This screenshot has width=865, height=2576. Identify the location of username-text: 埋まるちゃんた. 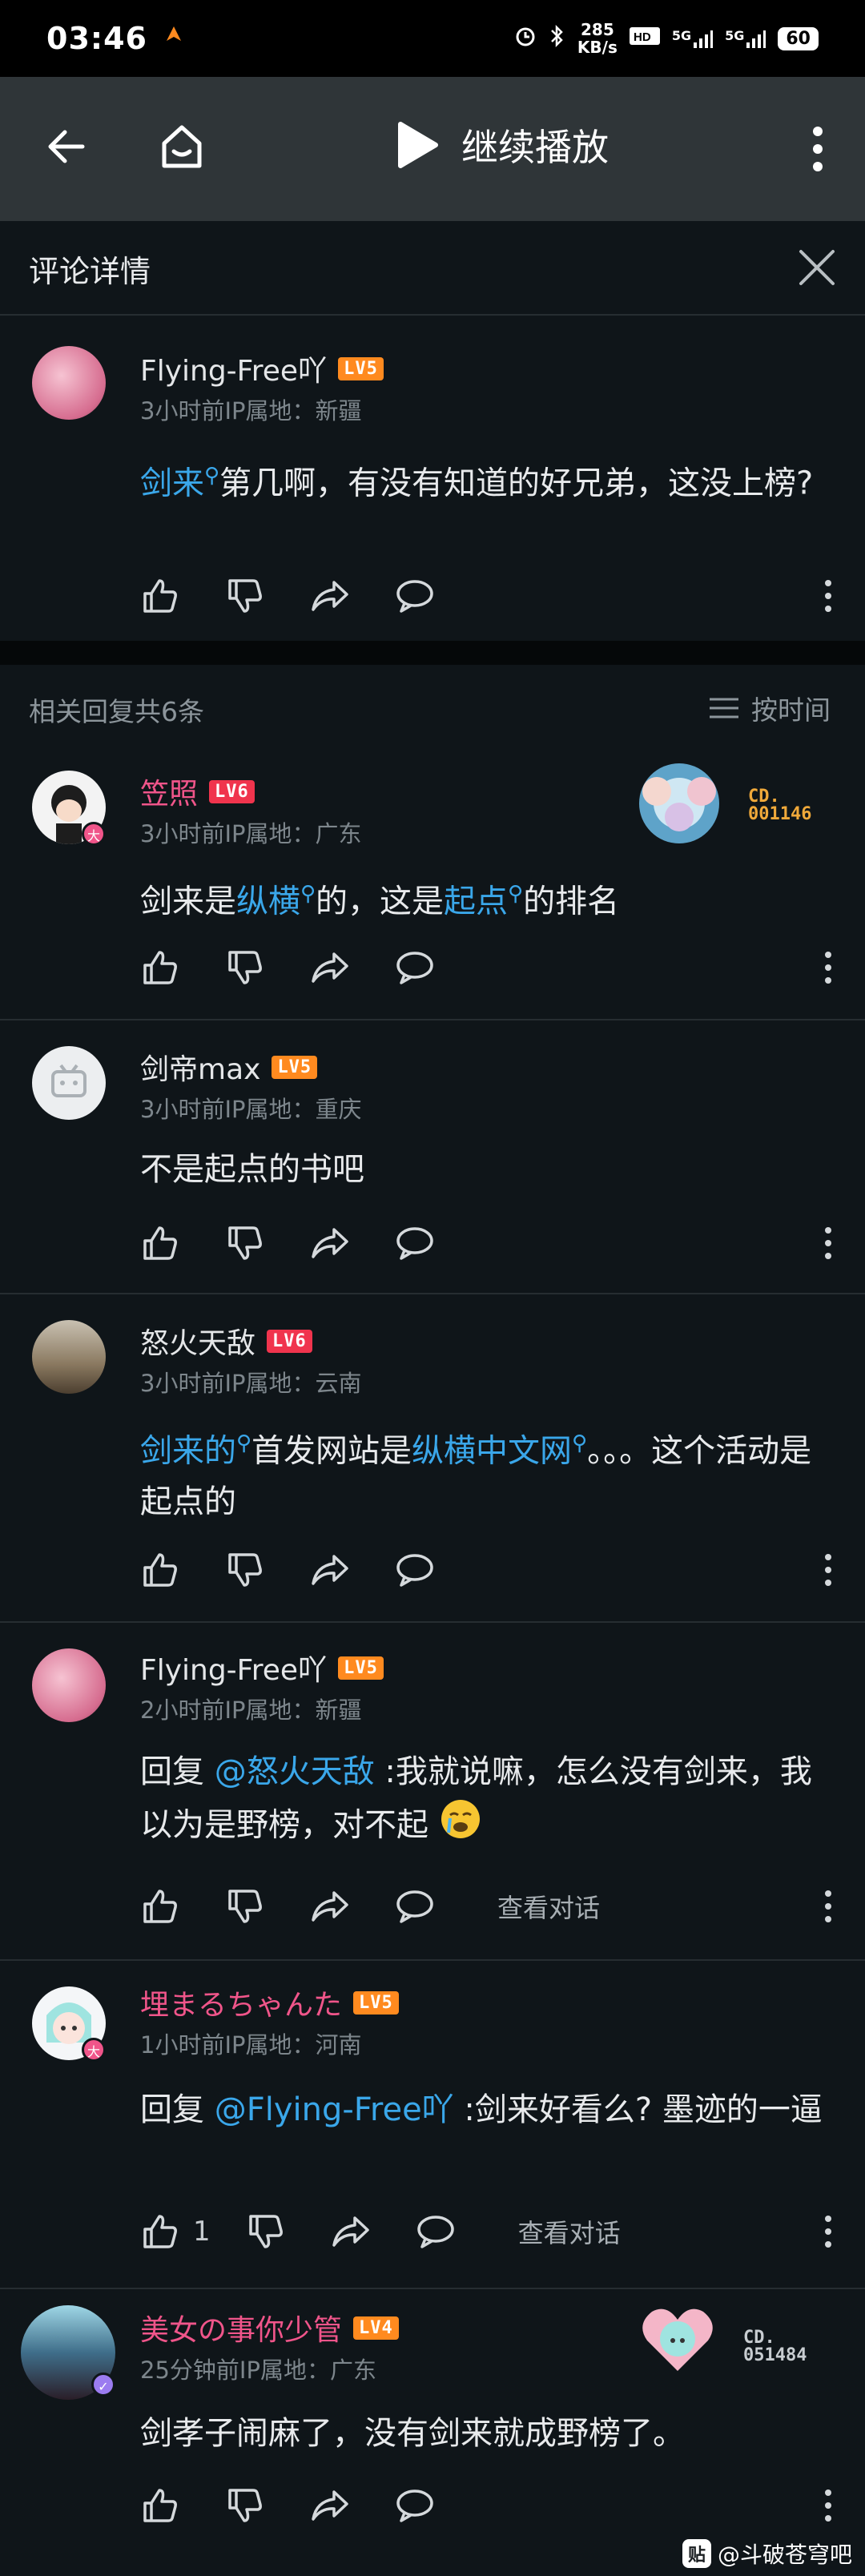
(241, 2006).